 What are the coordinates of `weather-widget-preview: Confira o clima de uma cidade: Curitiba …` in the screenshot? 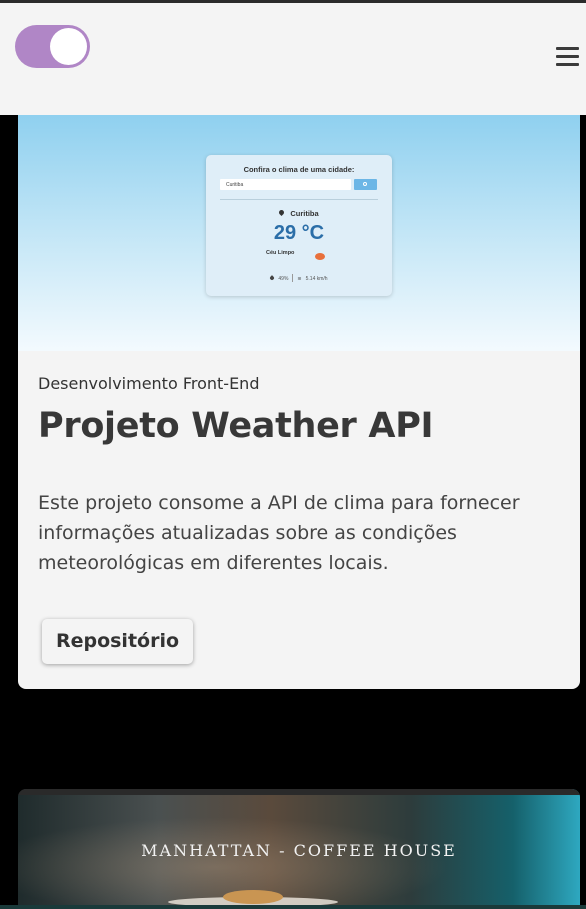 It's located at (299, 225).